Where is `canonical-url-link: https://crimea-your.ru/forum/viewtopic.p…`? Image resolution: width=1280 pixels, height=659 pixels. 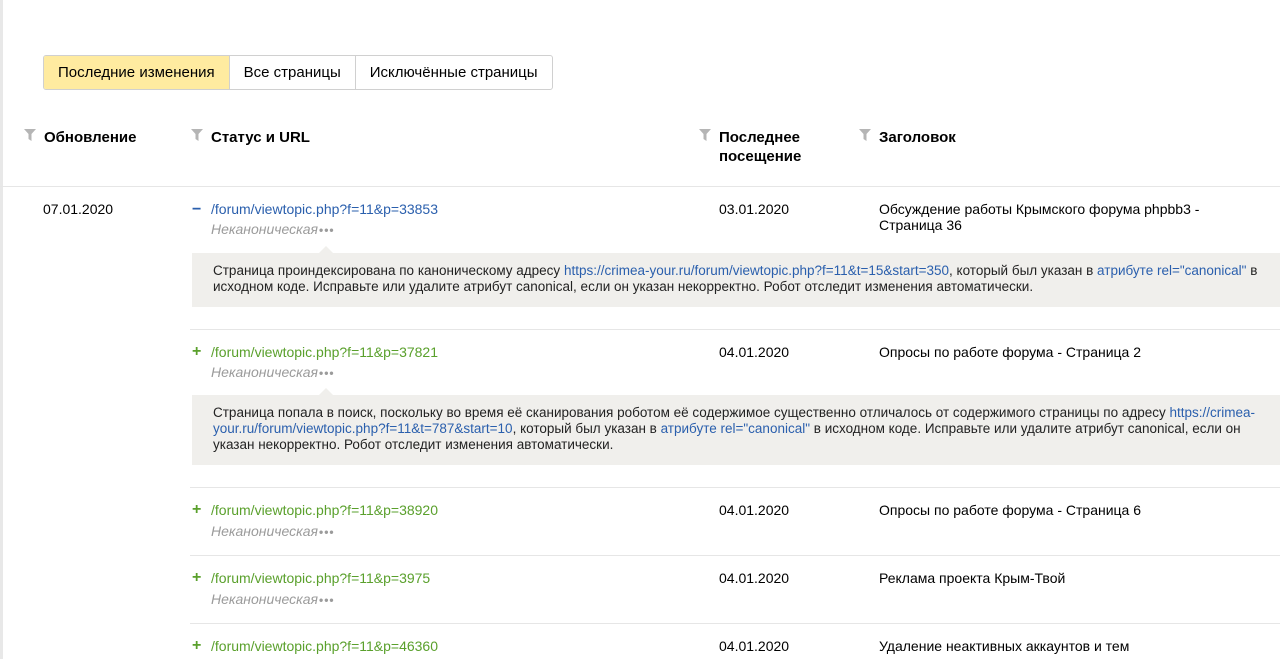 canonical-url-link: https://crimea-your.ru/forum/viewtopic.p… is located at coordinates (756, 270).